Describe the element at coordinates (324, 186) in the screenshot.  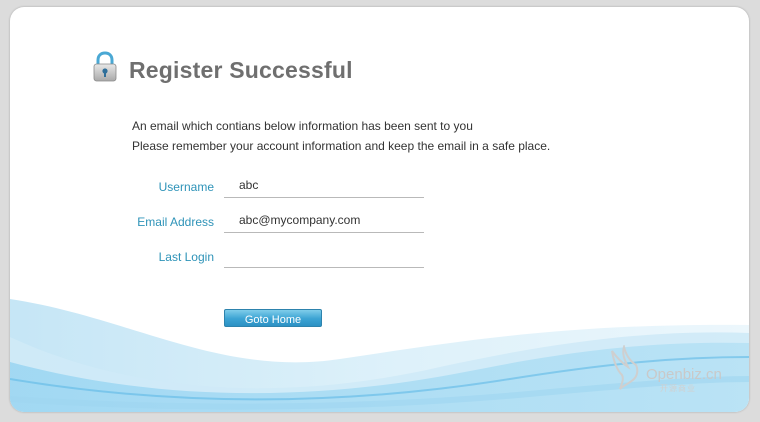
I see `username-field: abc` at that location.